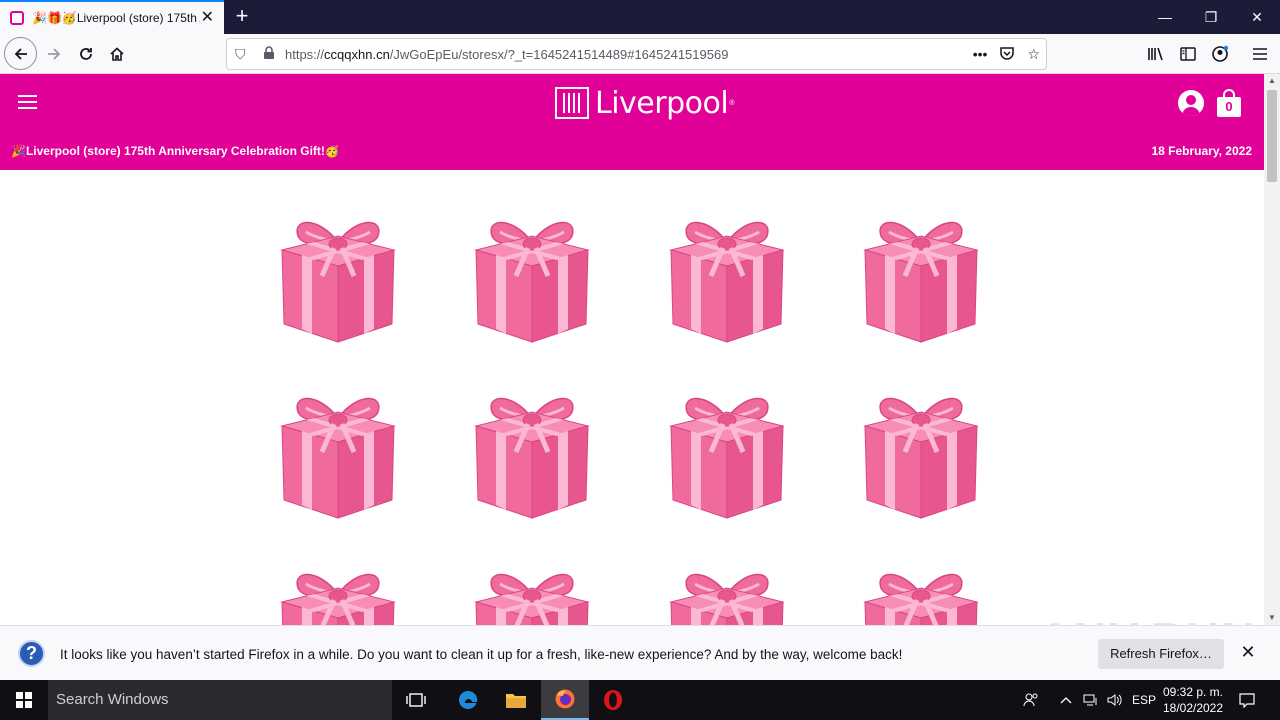 This screenshot has width=1280, height=720. Describe the element at coordinates (613, 700) in the screenshot. I see `opera-icon` at that location.